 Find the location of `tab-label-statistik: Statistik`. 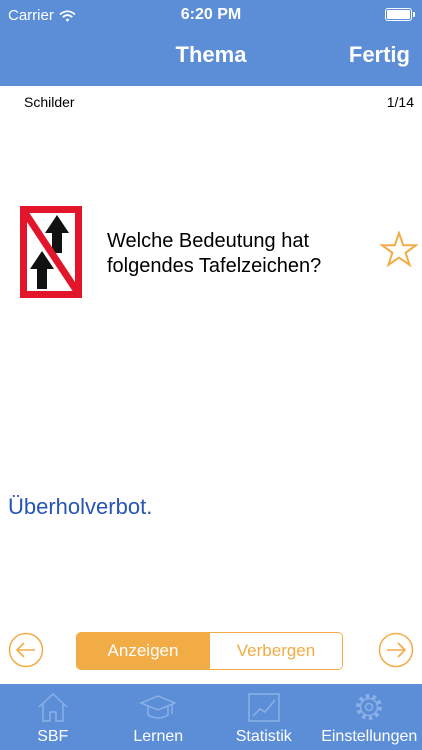

tab-label-statistik: Statistik is located at coordinates (263, 736).